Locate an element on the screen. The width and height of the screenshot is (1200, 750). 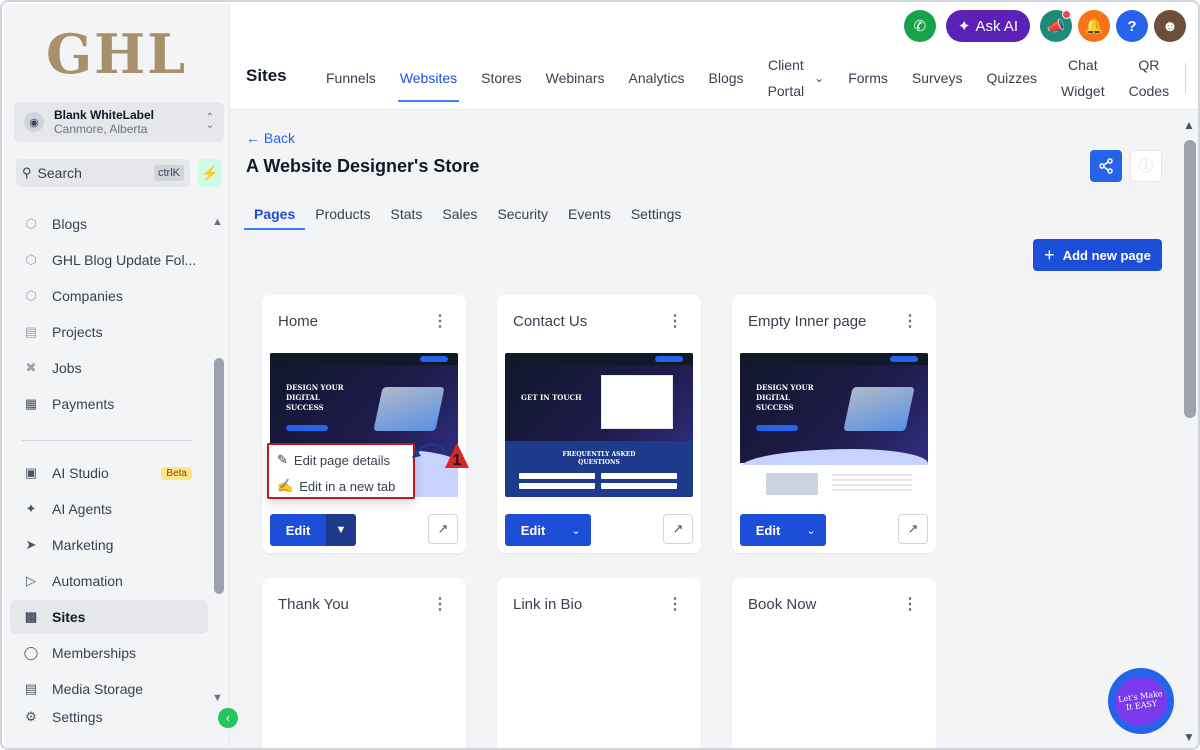
main-scrollbar-thumb is located at coordinates (1190, 279).